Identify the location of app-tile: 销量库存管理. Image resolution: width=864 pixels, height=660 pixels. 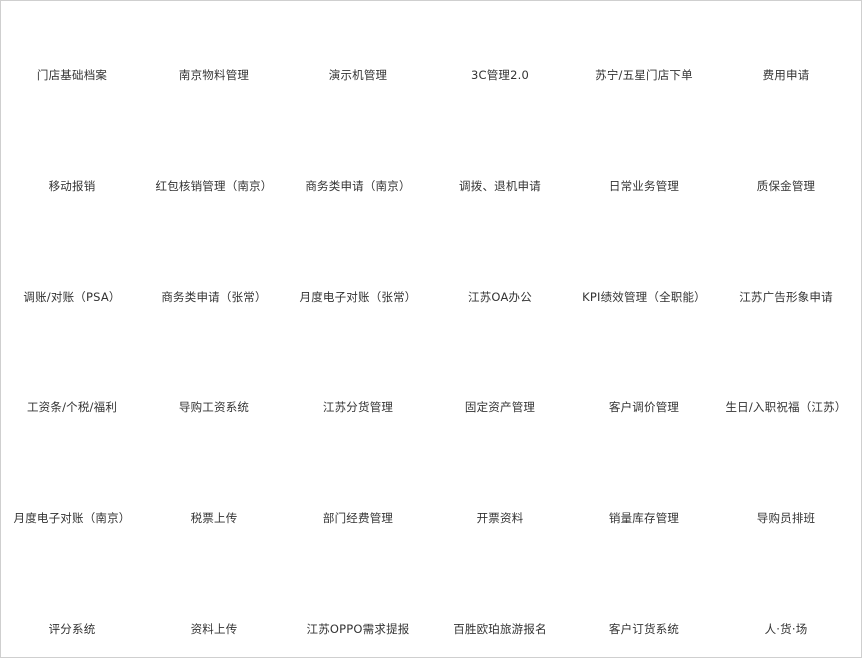
(644, 494).